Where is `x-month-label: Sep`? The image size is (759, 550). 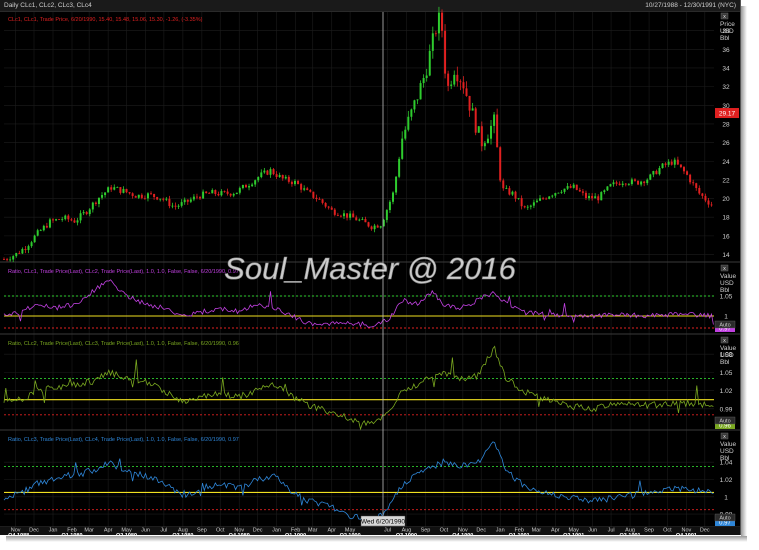
x-month-label: Sep is located at coordinates (649, 531).